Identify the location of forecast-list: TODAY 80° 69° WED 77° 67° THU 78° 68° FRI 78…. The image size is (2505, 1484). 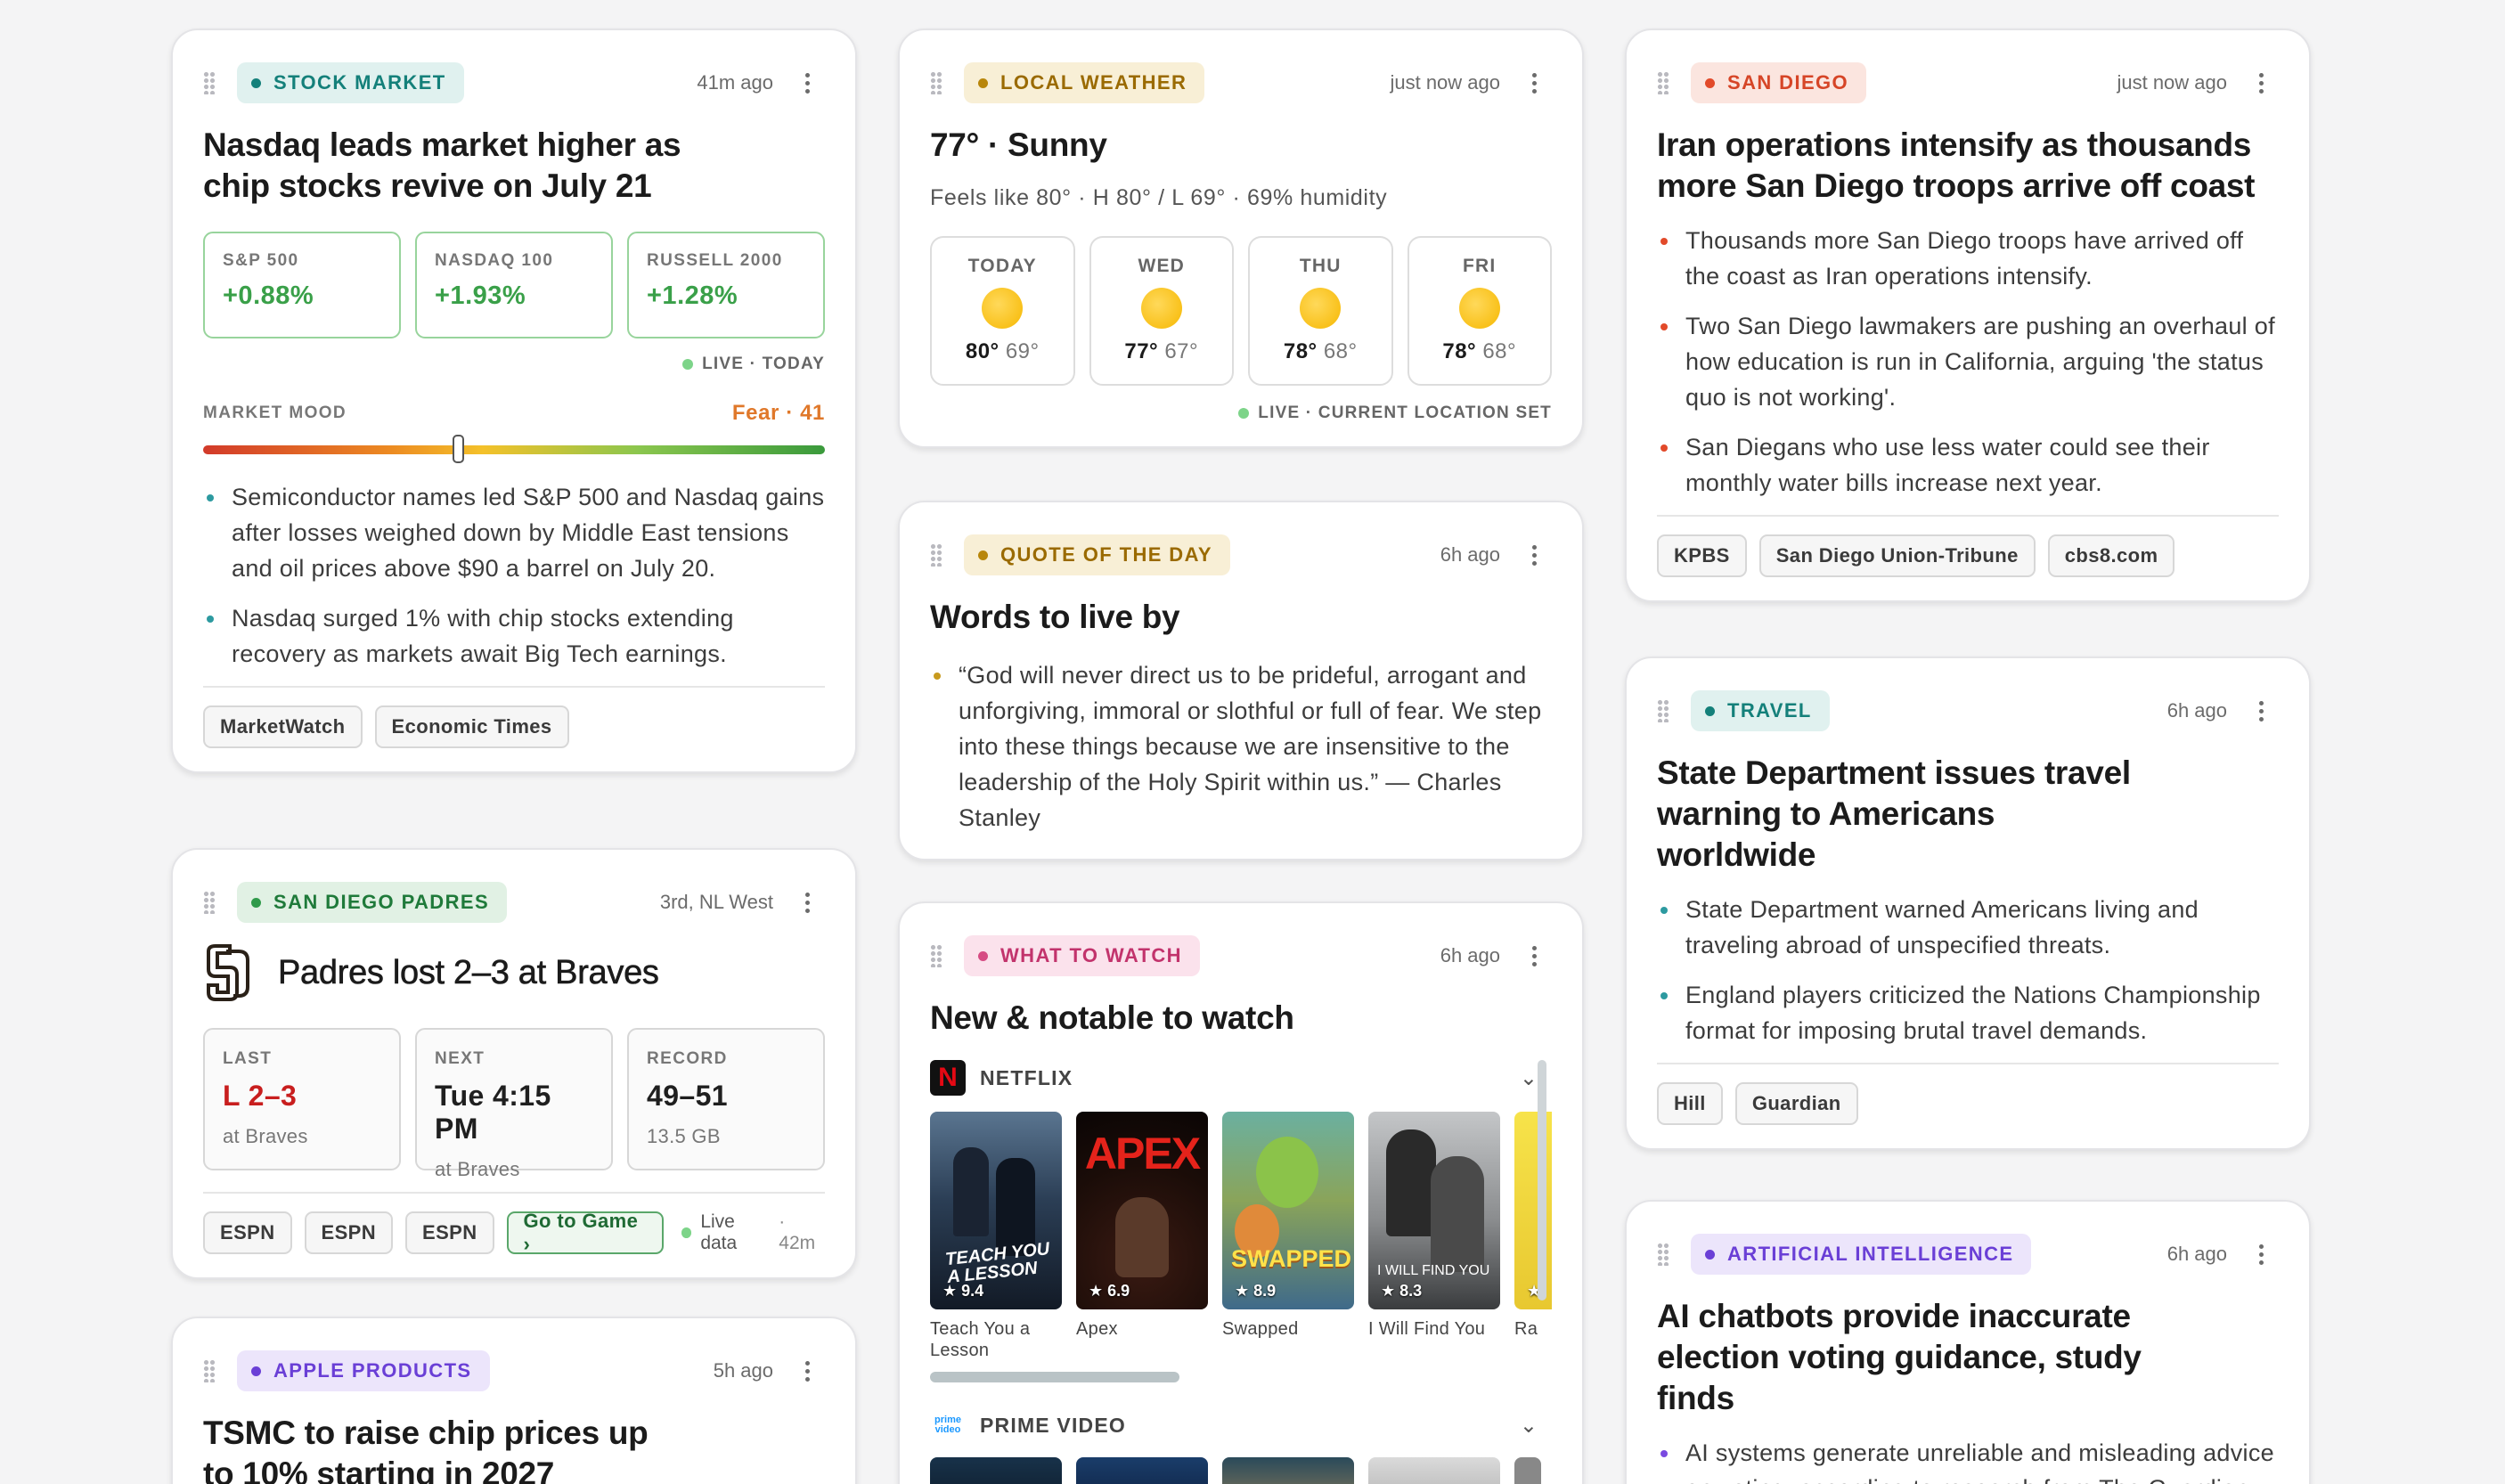
(1241, 311).